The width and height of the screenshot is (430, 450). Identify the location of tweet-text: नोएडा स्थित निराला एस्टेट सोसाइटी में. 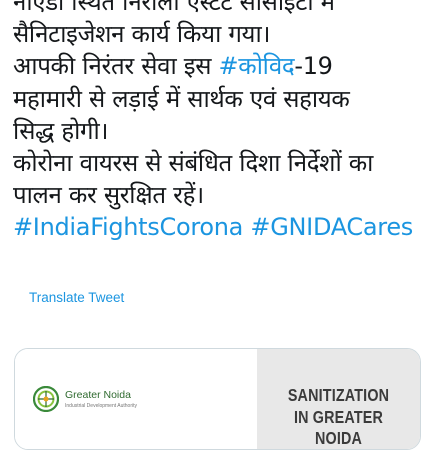
(174, 8).